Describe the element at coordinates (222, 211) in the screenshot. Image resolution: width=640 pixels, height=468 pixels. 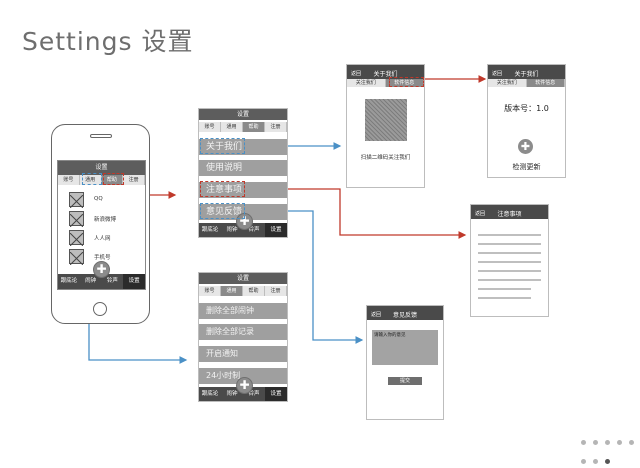
I see `feedback-highlight` at that location.